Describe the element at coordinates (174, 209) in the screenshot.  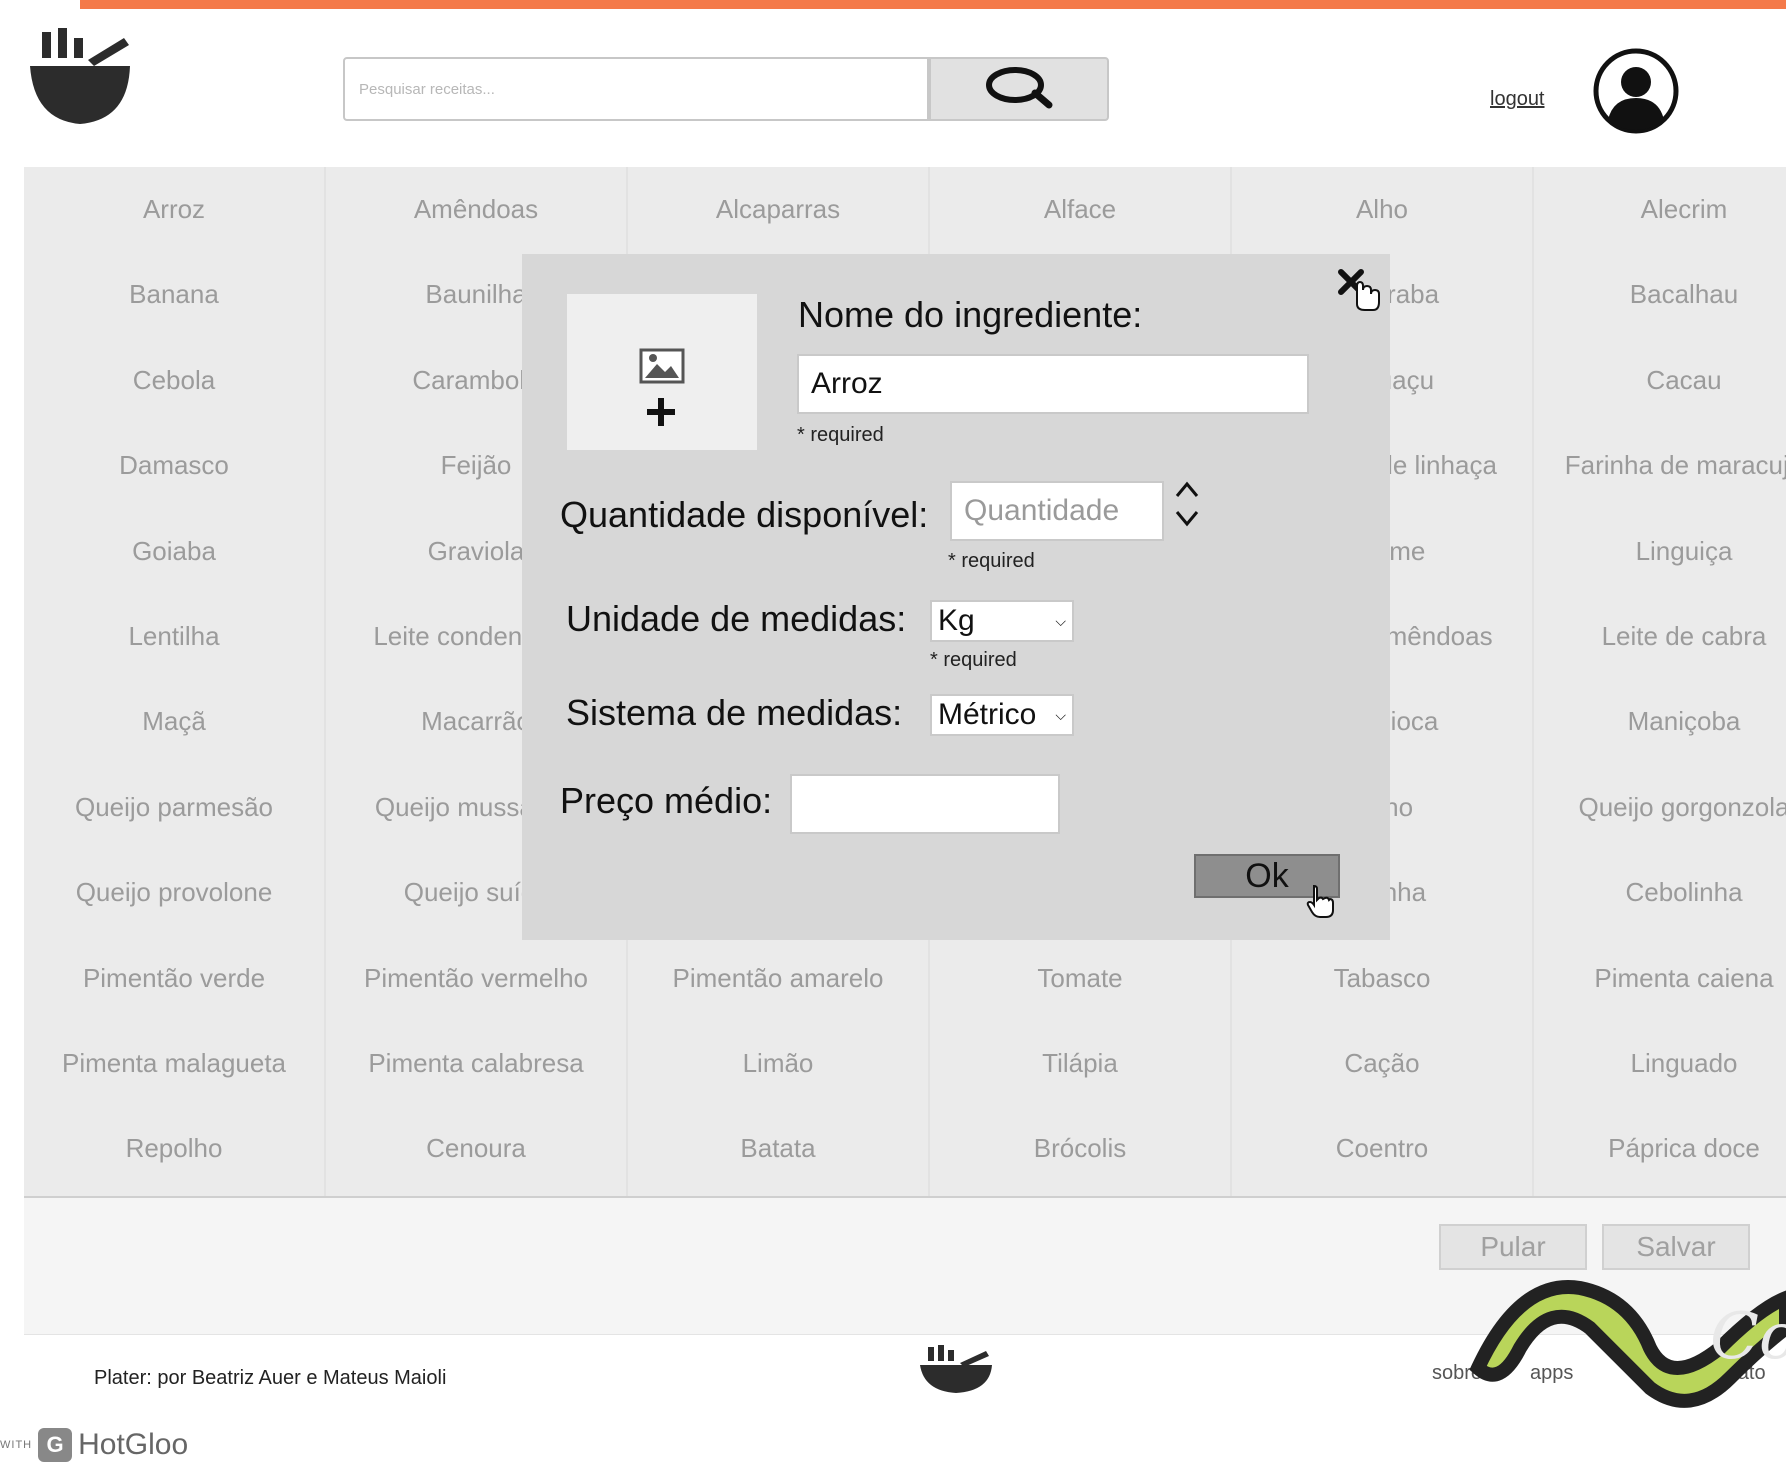
I see `ingredient-cell: Arroz` at that location.